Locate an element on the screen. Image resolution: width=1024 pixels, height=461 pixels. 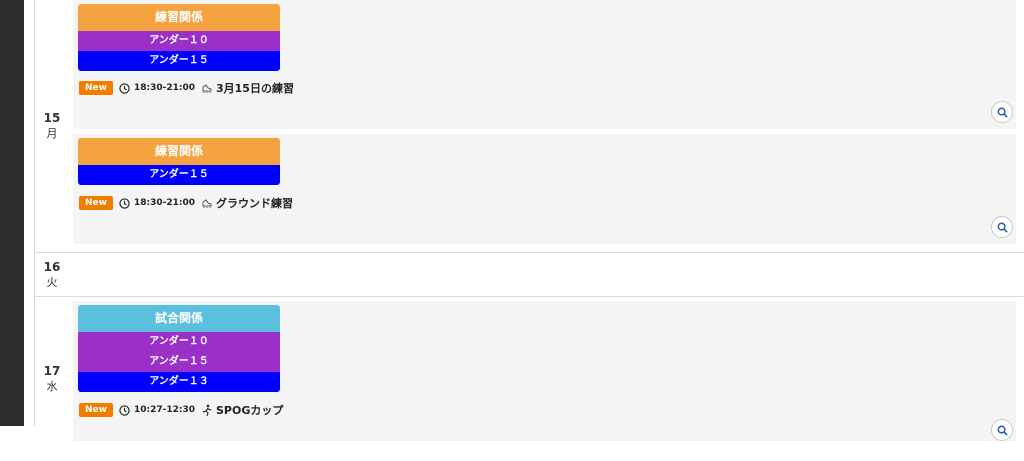
event-meta: New 18:30-21:00 3月15日の練習 is located at coordinates (186, 88).